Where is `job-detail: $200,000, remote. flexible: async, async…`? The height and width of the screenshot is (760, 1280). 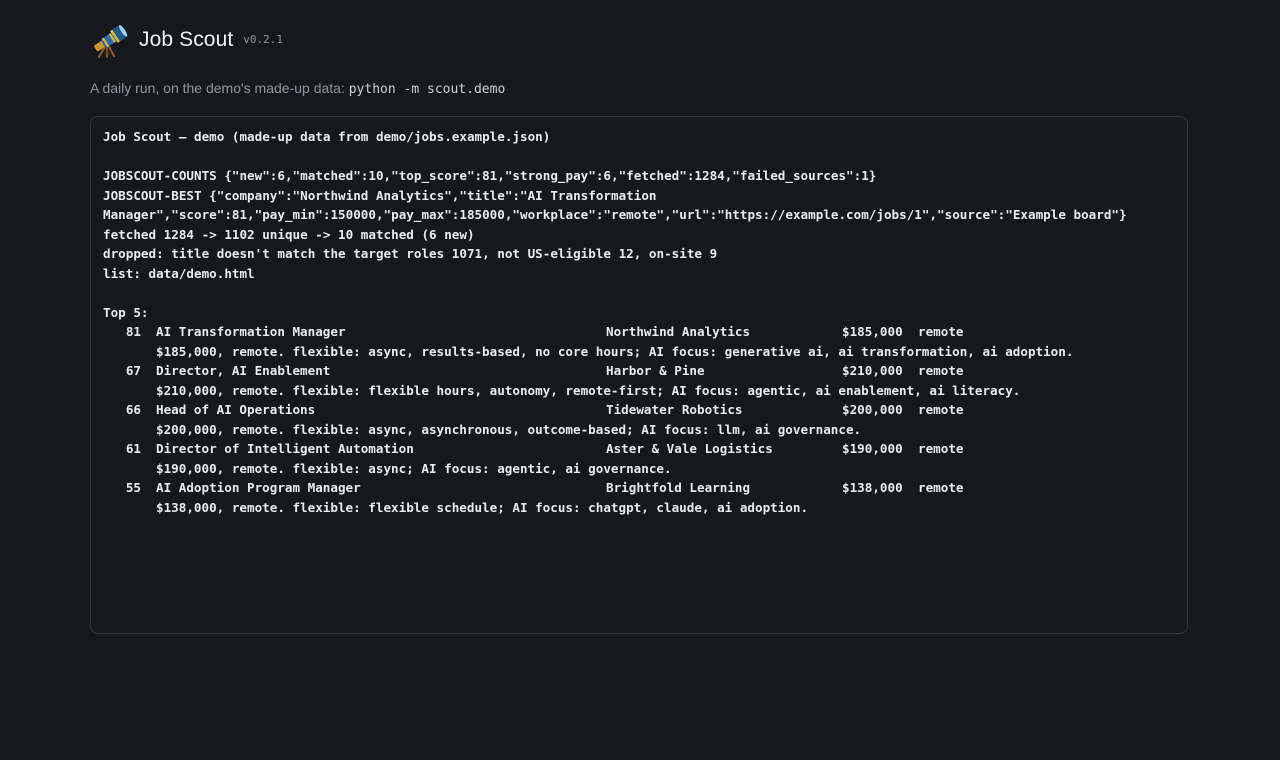 job-detail: $200,000, remote. flexible: async, async… is located at coordinates (509, 429).